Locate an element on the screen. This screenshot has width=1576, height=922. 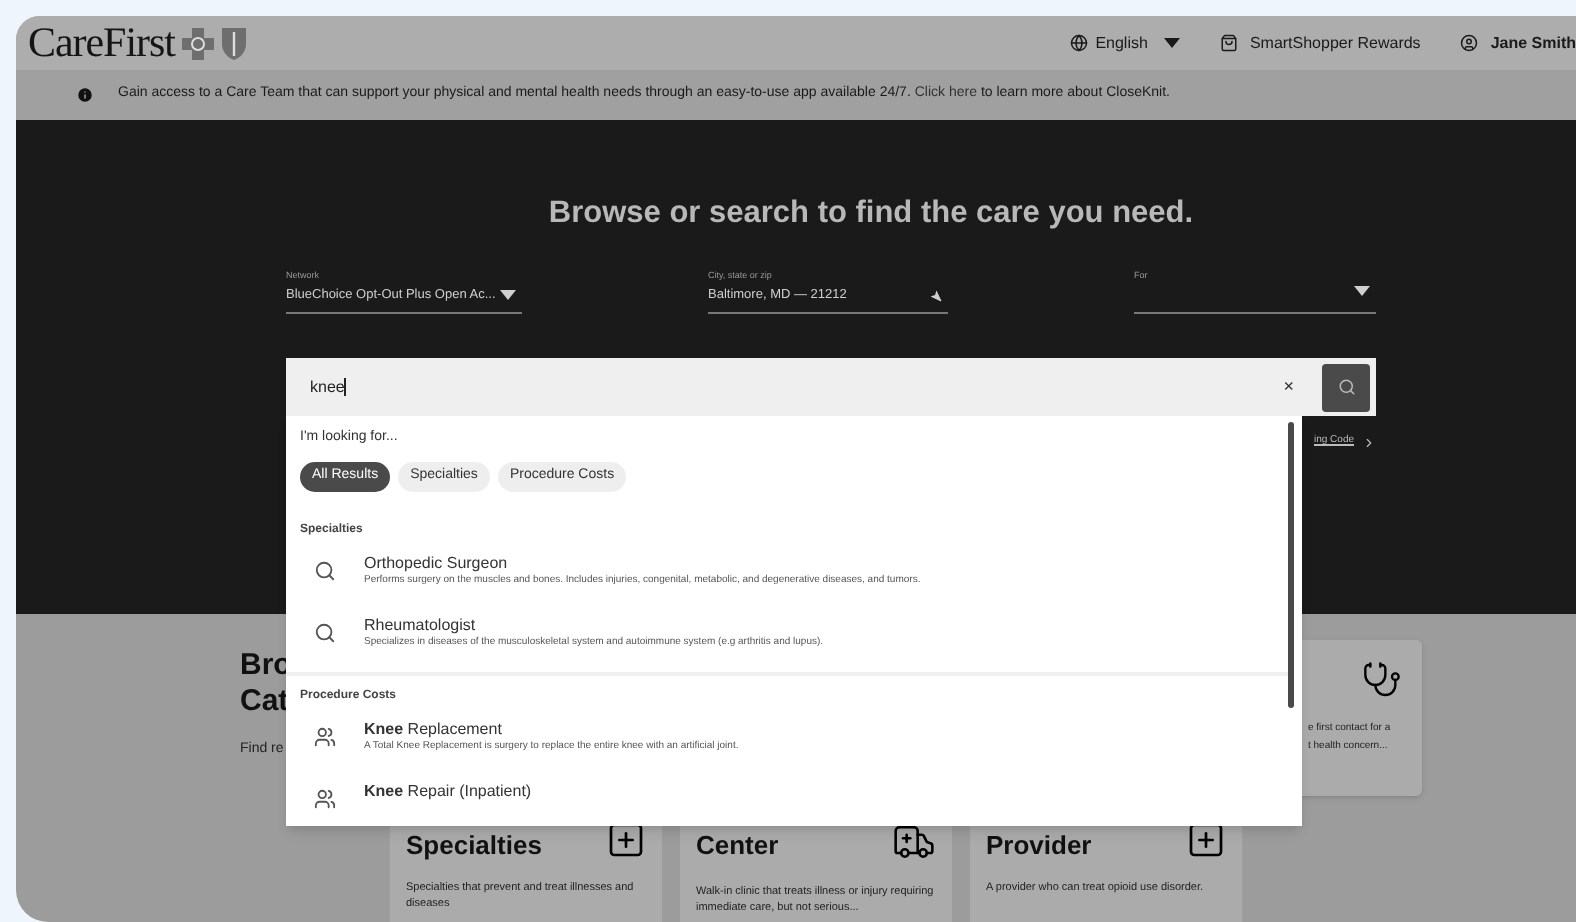
rewards-link: SmartShopper Rewards is located at coordinates (1320, 43).